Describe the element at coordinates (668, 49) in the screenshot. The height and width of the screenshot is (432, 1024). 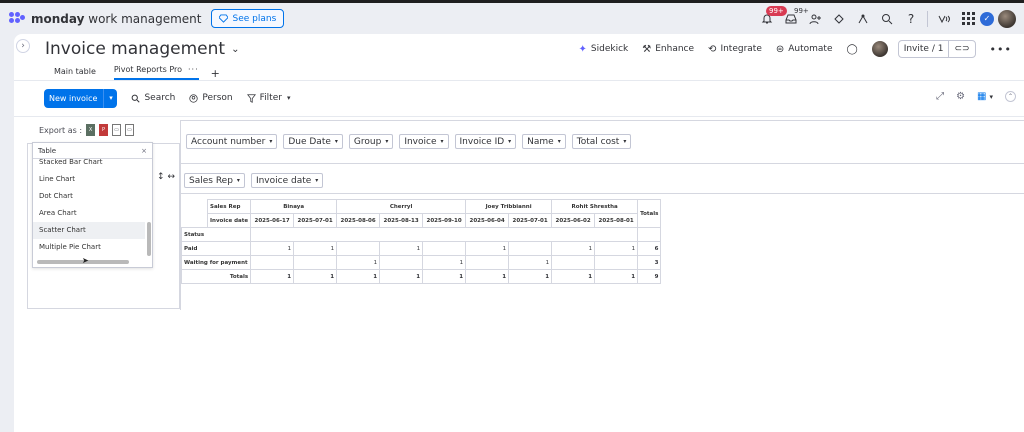
I see `enhance-button: ⚒ Enhance` at that location.